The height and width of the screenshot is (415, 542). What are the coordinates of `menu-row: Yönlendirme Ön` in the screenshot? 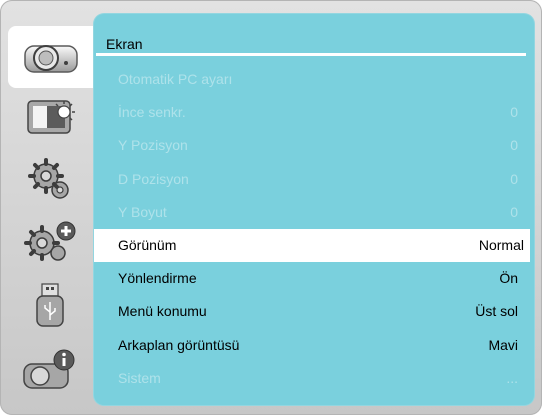 It's located at (309, 278).